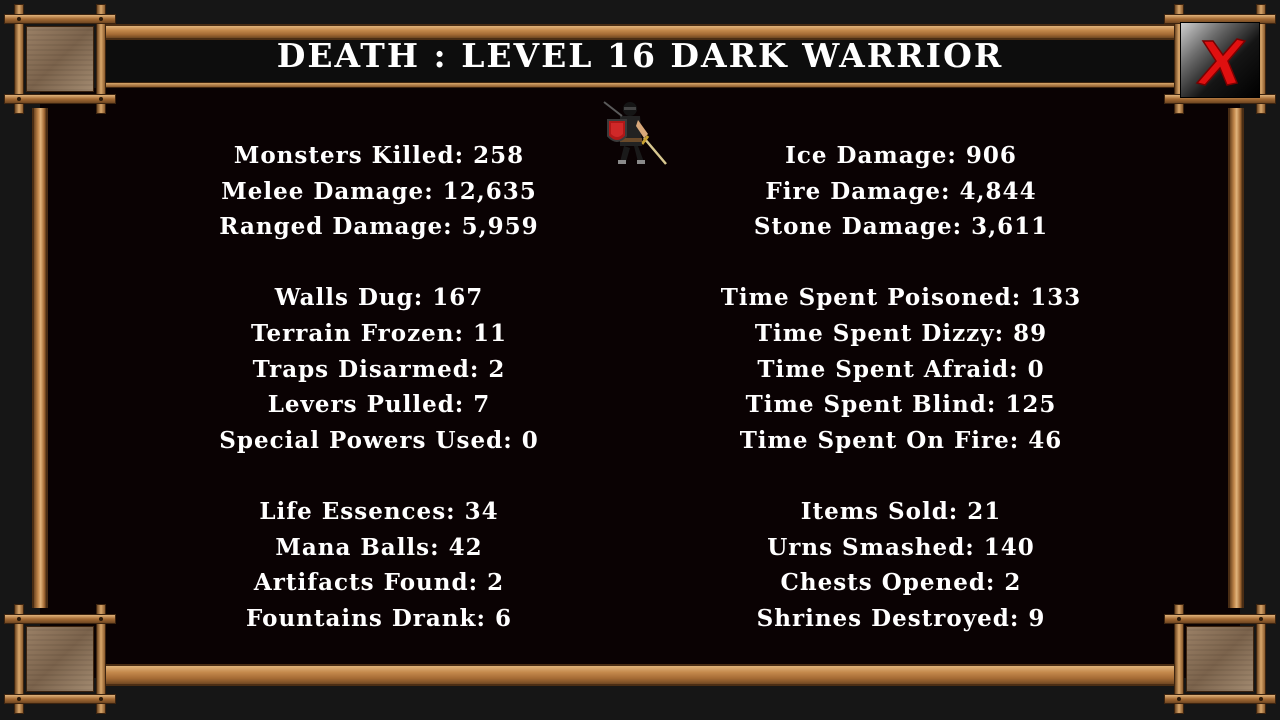 The height and width of the screenshot is (720, 1280). I want to click on stat-life-essences: Life Essences: 34, so click(379, 511).